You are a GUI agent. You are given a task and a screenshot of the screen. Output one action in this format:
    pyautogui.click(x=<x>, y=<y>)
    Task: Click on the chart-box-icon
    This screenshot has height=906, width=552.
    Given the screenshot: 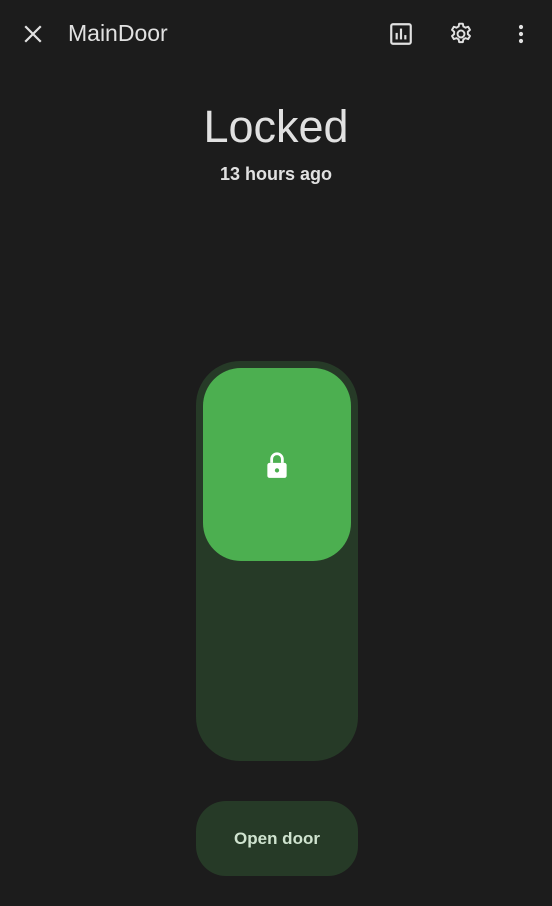 What is the action you would take?
    pyautogui.click(x=401, y=34)
    